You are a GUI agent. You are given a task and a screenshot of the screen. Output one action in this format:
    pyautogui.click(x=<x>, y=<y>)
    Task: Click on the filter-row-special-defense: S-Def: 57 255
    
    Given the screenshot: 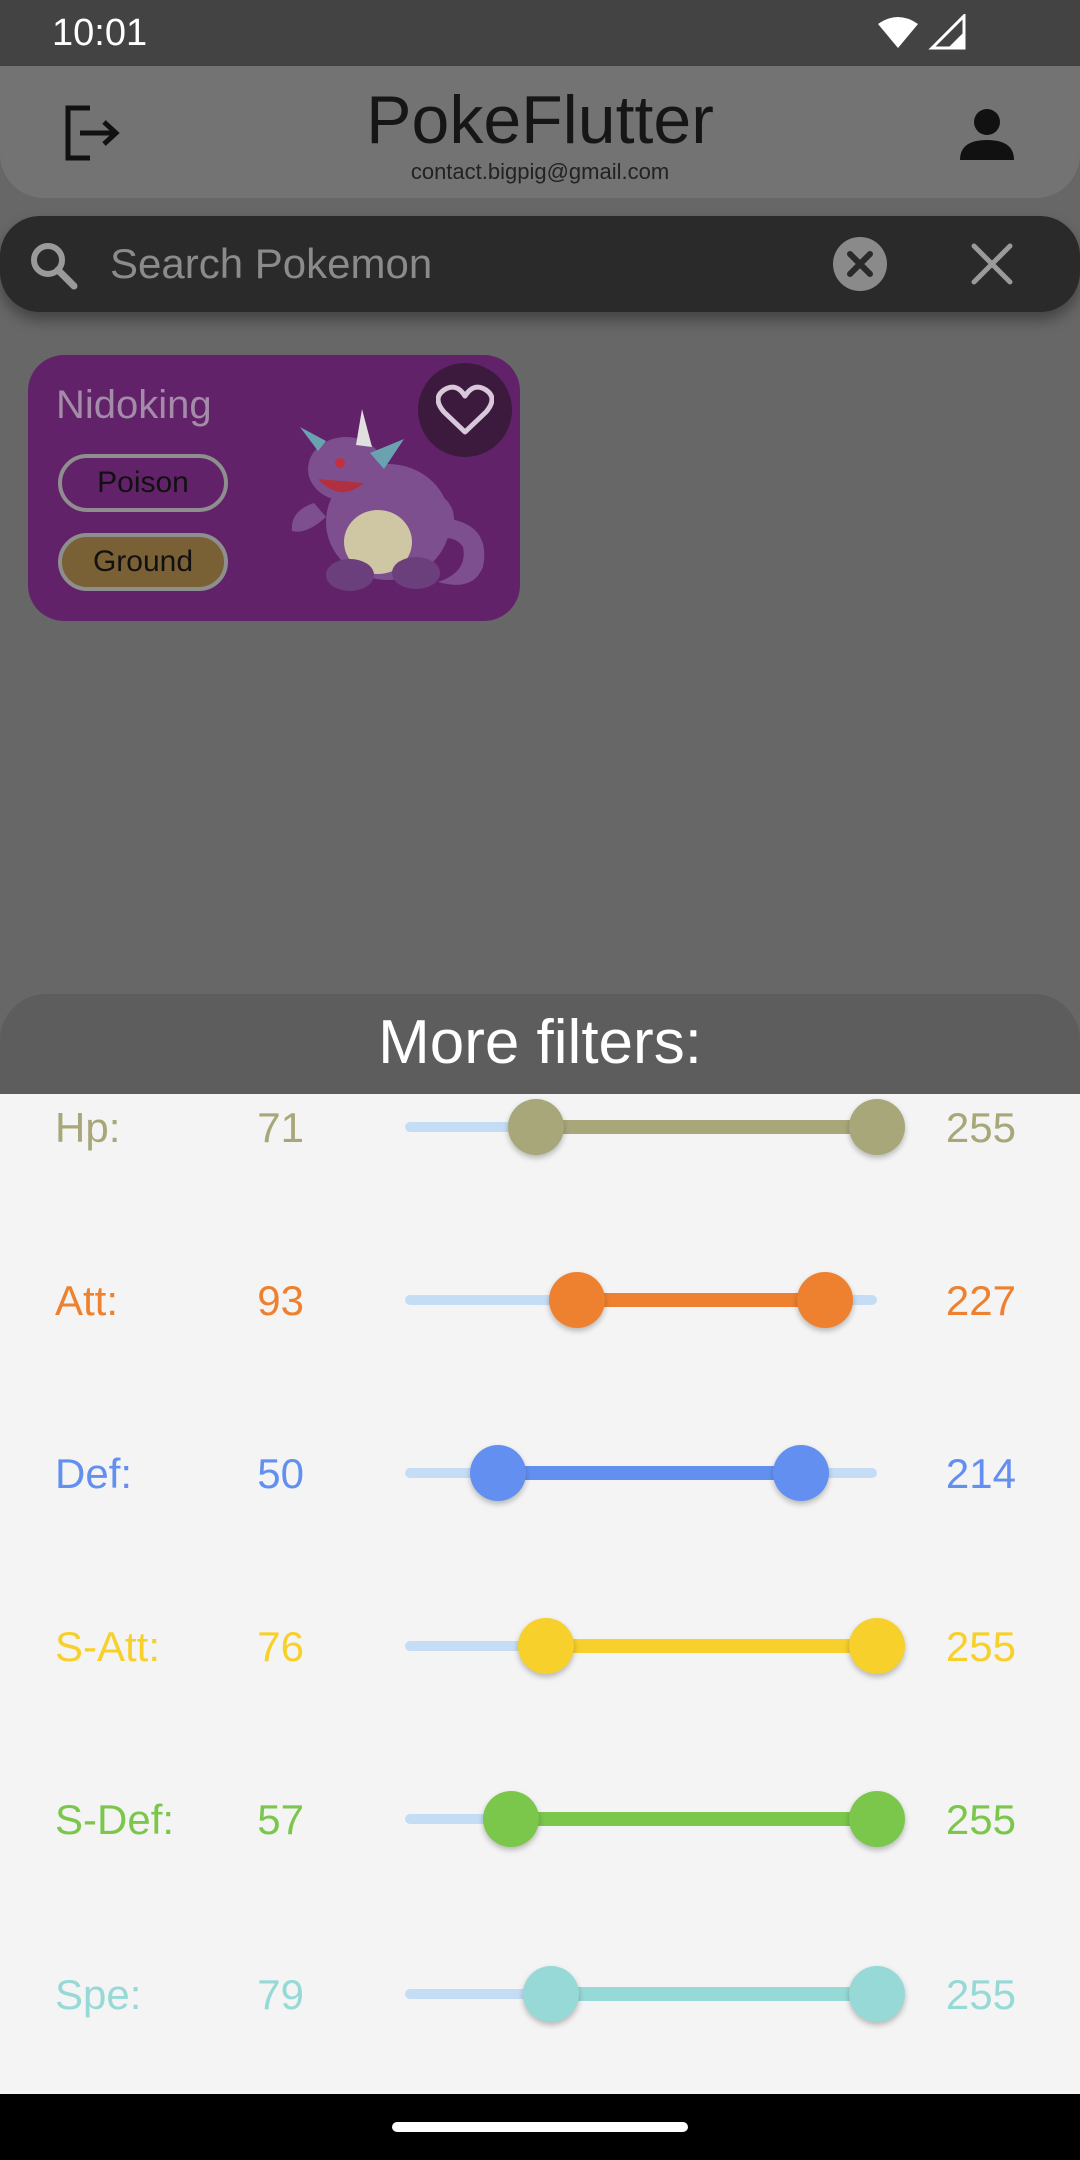 What is the action you would take?
    pyautogui.click(x=540, y=1819)
    